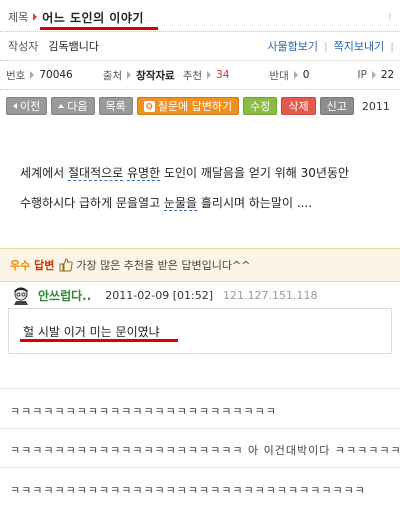 The height and width of the screenshot is (509, 400). What do you see at coordinates (200, 331) in the screenshot?
I see `answer-box: 헐 시발 이거 미는 문이였냐` at bounding box center [200, 331].